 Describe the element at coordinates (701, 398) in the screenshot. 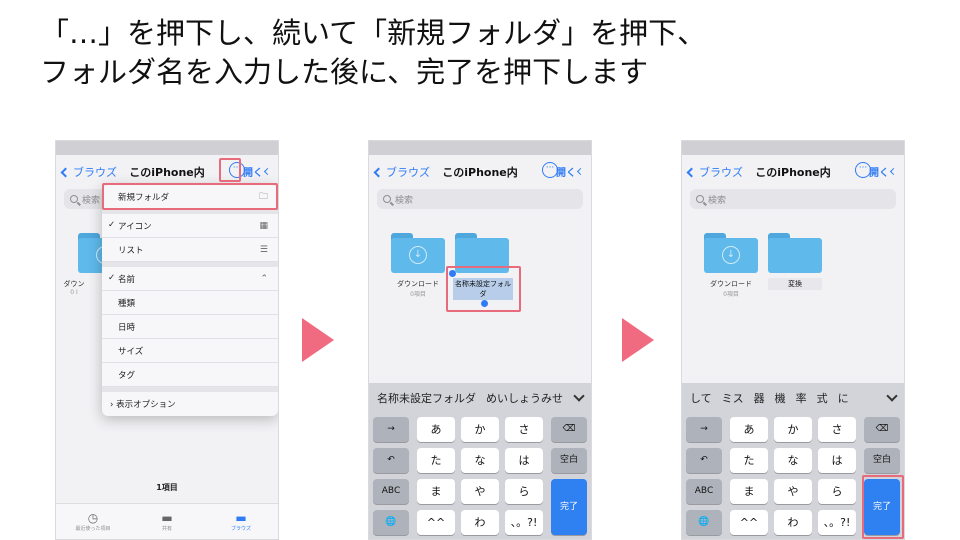

I see `candidate-word: して` at that location.